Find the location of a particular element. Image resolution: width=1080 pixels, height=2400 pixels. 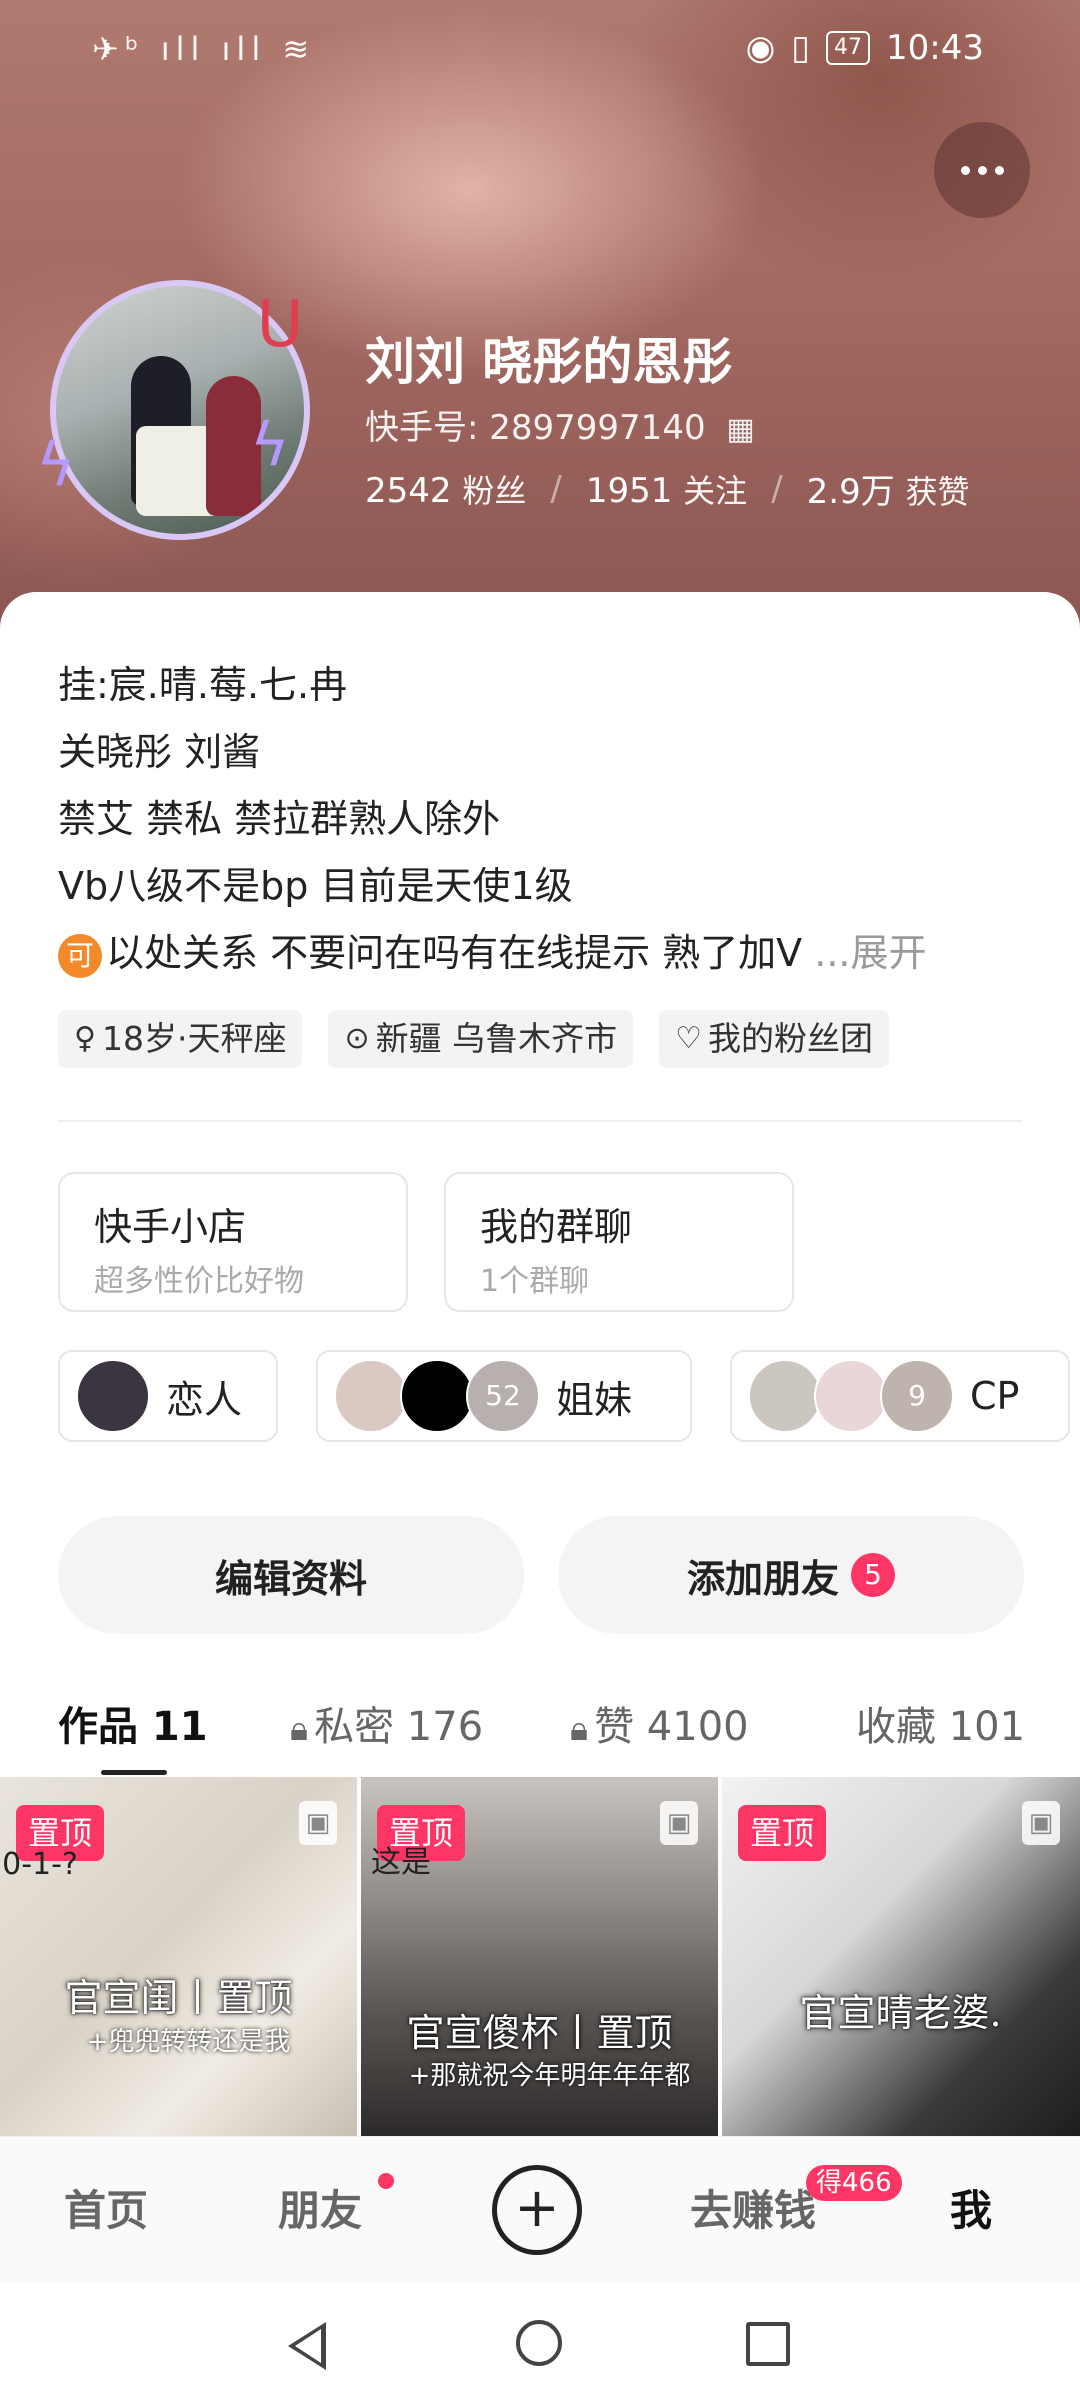

shop-subtitle: 超多性价比好物 is located at coordinates (199, 1281).